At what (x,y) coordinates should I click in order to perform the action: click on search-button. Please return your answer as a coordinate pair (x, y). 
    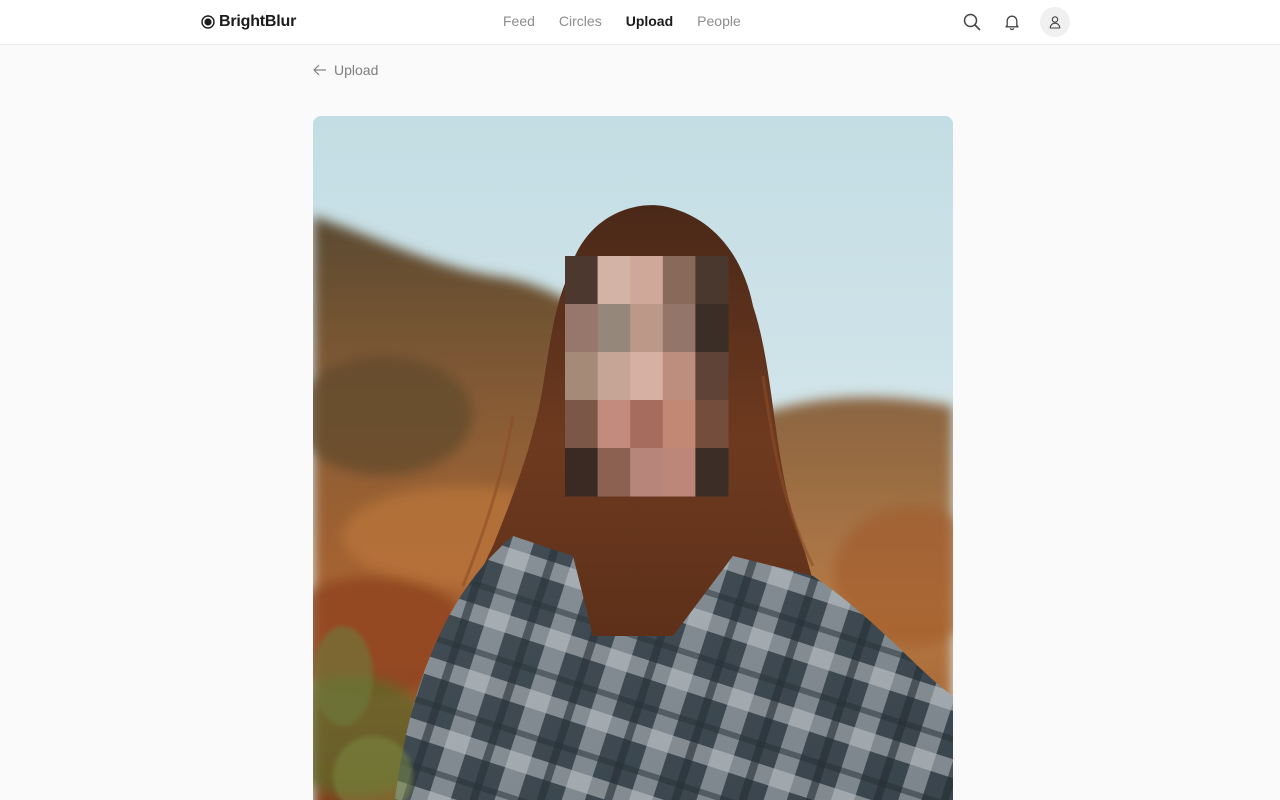
    Looking at the image, I should click on (972, 22).